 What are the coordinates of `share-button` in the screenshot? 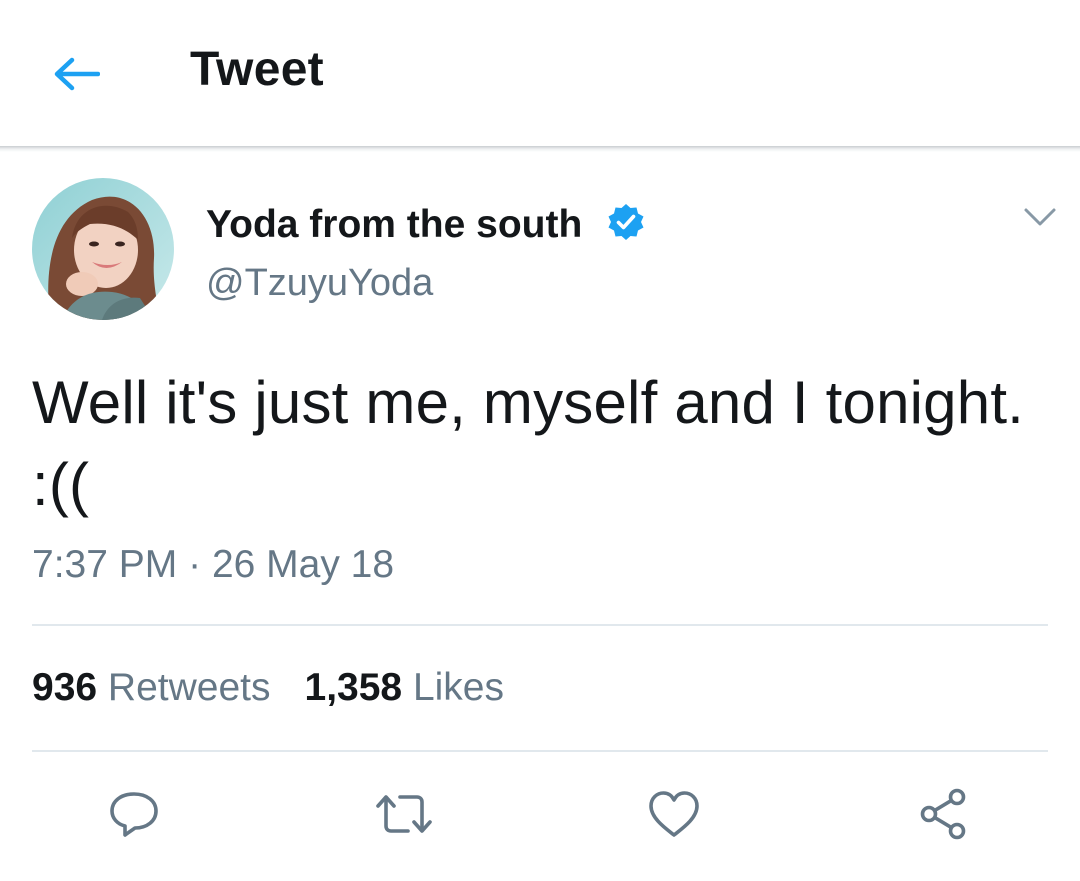 It's located at (944, 814).